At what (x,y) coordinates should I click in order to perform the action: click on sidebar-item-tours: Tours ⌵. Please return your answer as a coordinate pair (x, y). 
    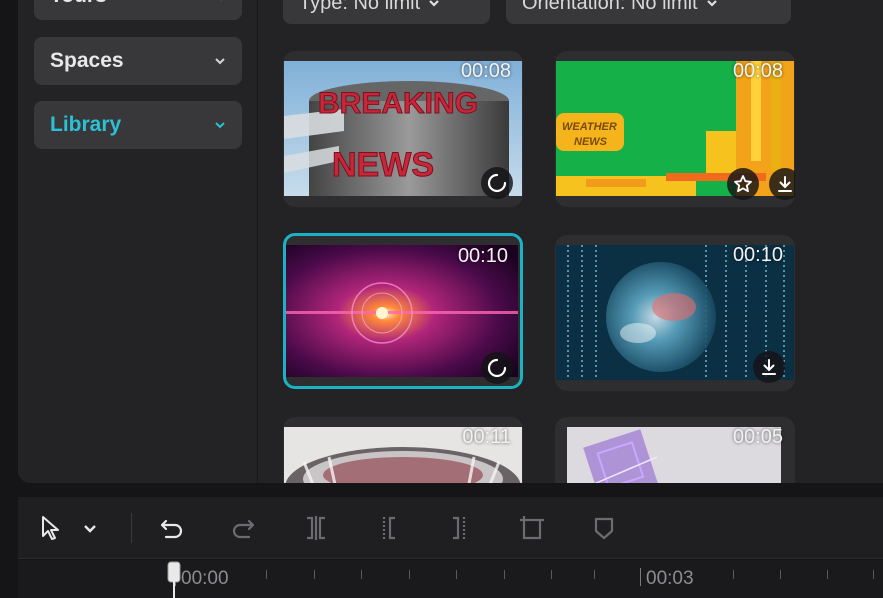
    Looking at the image, I should click on (138, 10).